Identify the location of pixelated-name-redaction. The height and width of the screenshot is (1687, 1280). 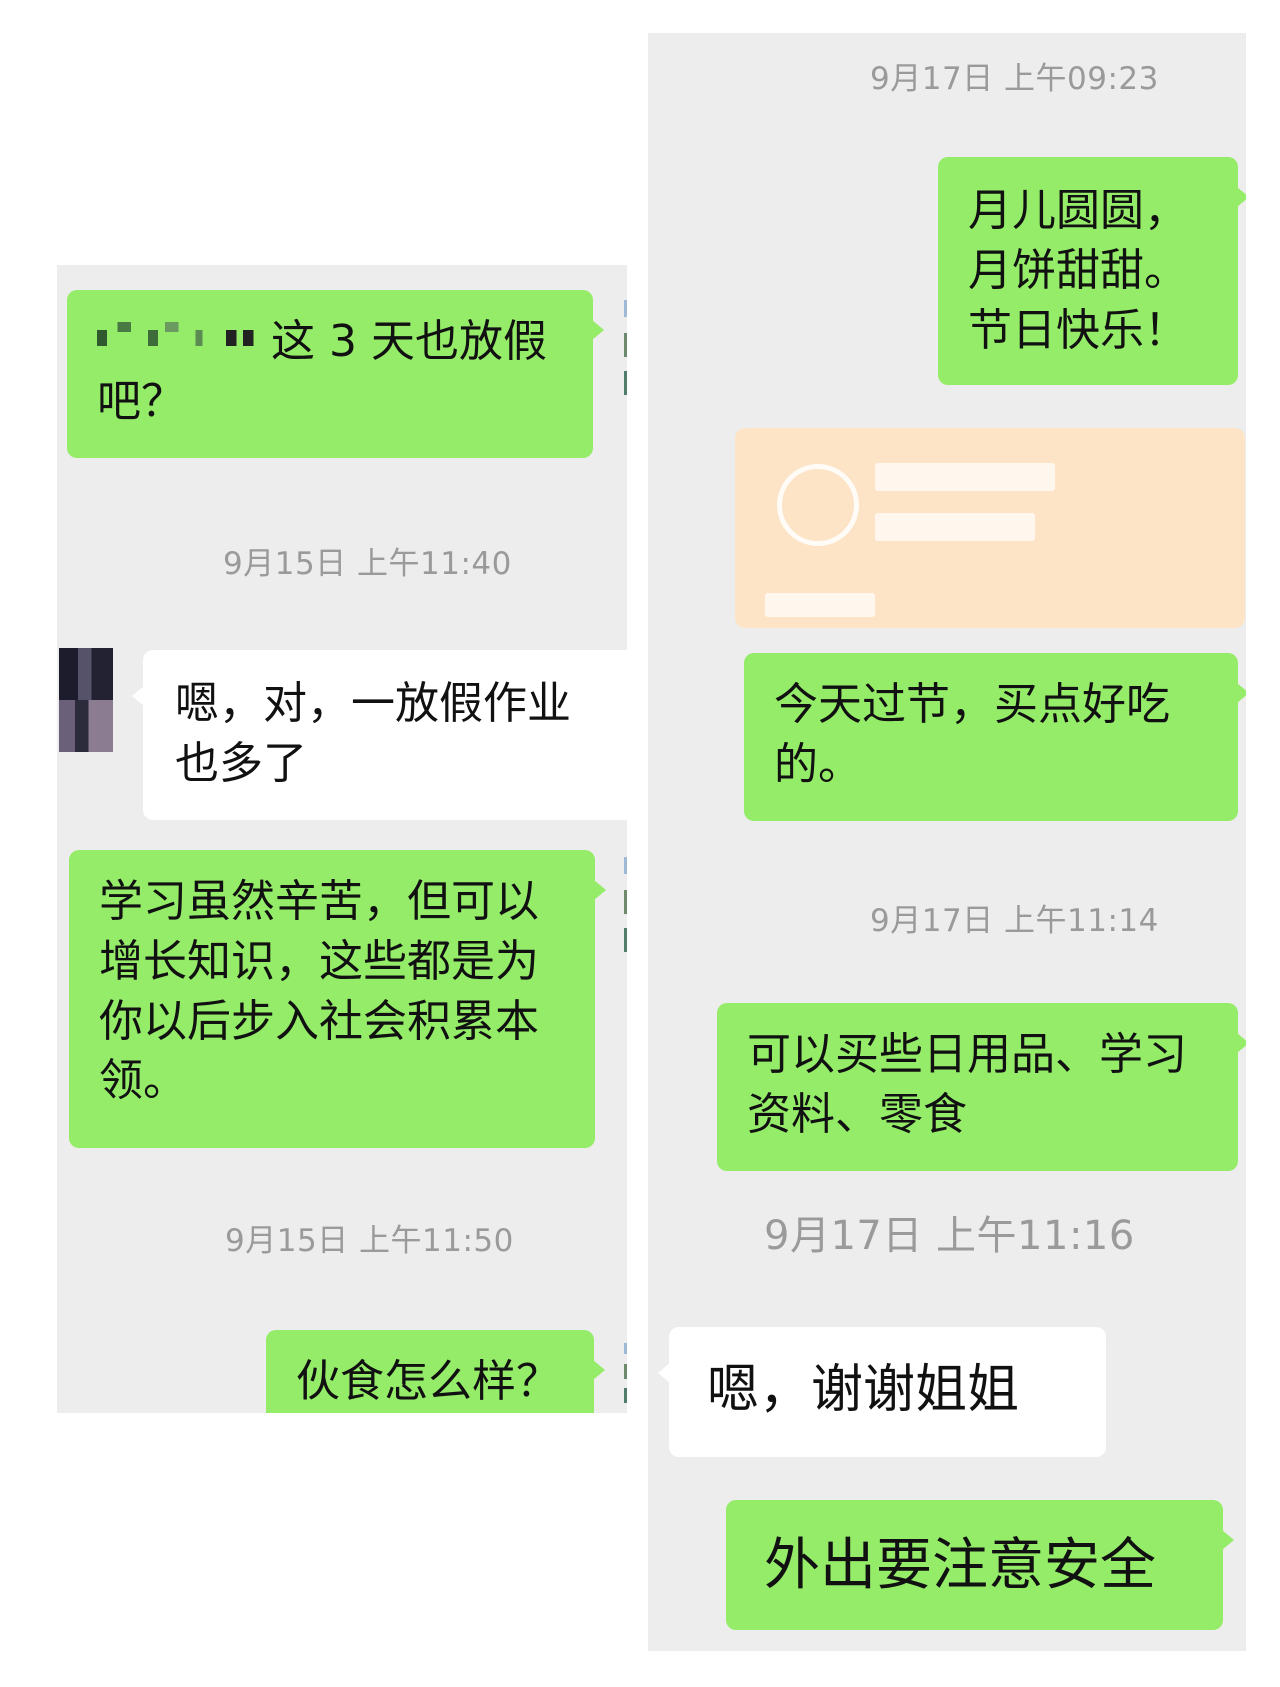
(182, 340).